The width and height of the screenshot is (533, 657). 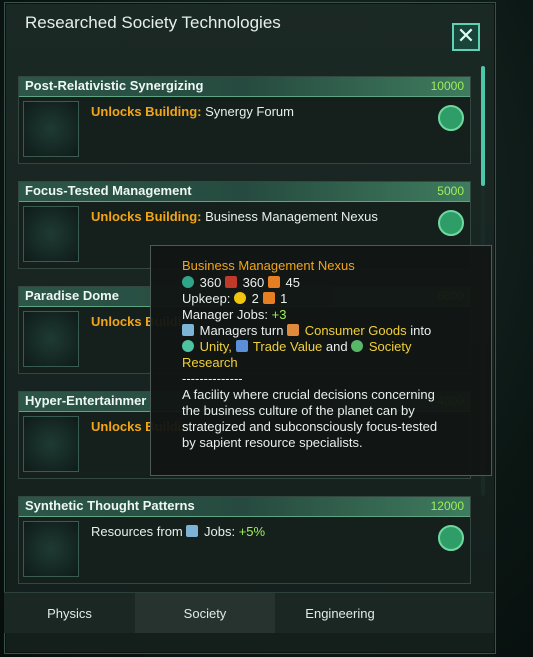 I want to click on tooltip-upkeep: Upkeep: 2 1, so click(x=234, y=298).